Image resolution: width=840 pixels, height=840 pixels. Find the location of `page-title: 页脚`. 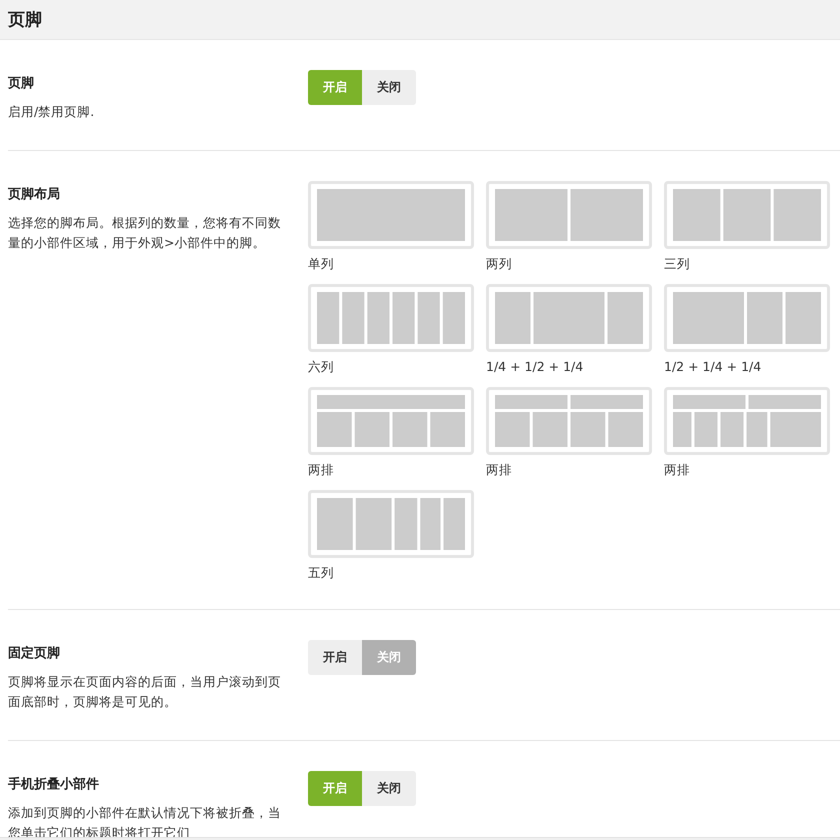

page-title: 页脚 is located at coordinates (25, 20).